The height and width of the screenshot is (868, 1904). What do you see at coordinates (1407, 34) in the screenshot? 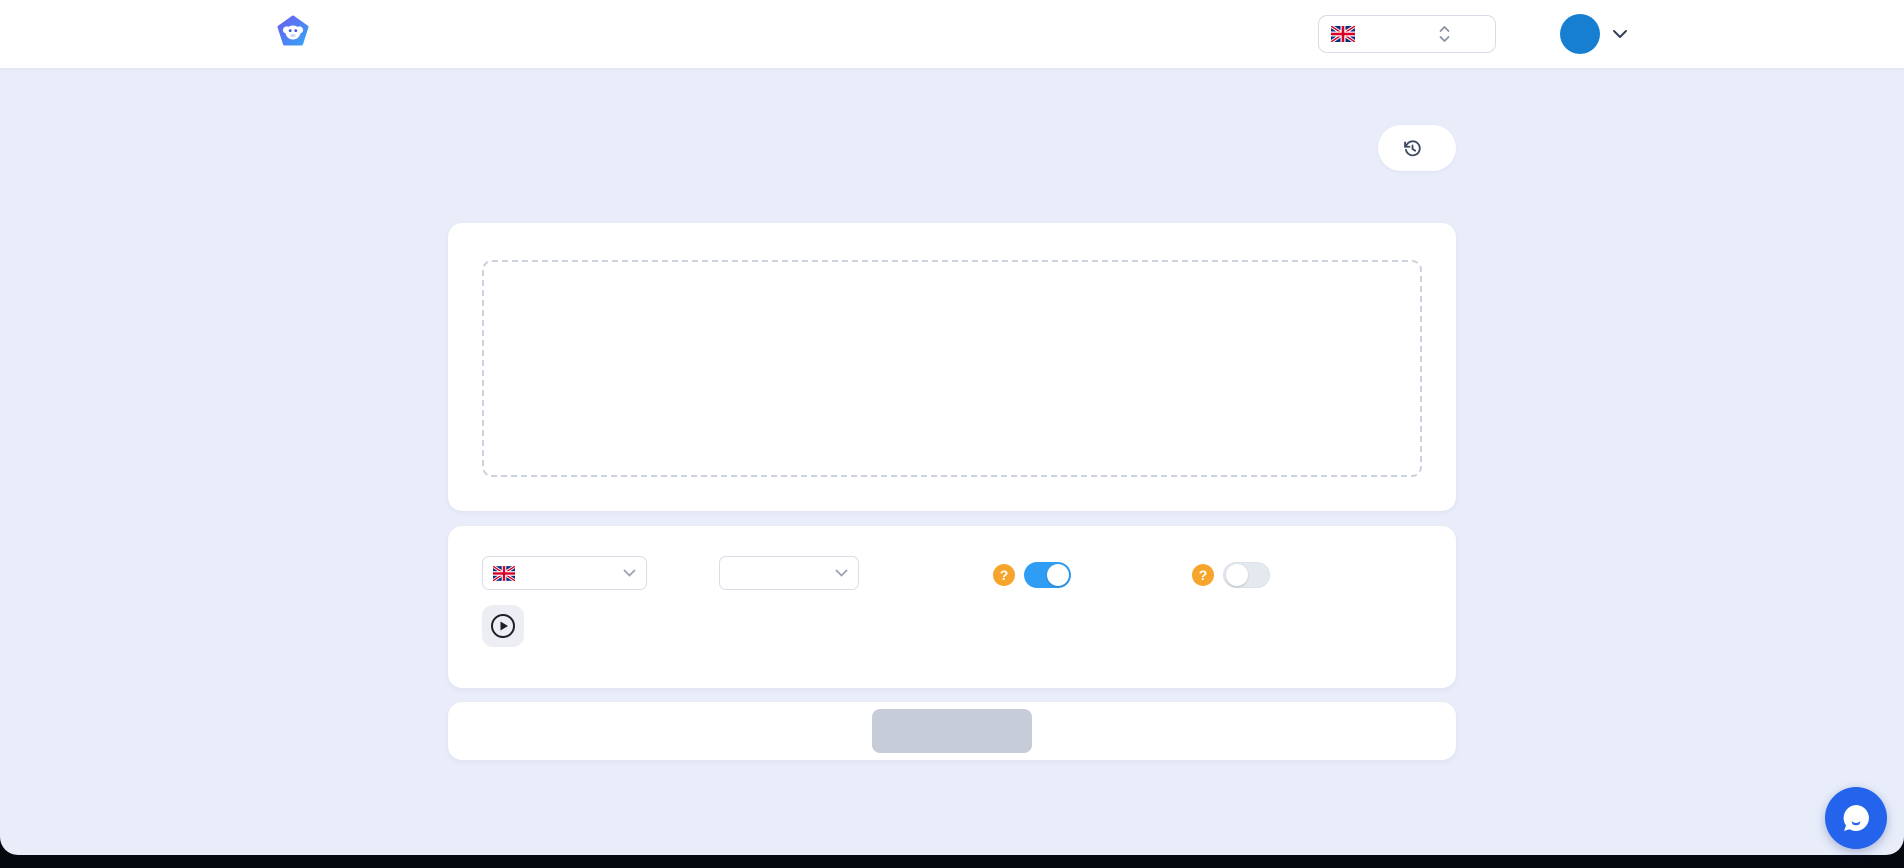
I see `language-selector` at bounding box center [1407, 34].